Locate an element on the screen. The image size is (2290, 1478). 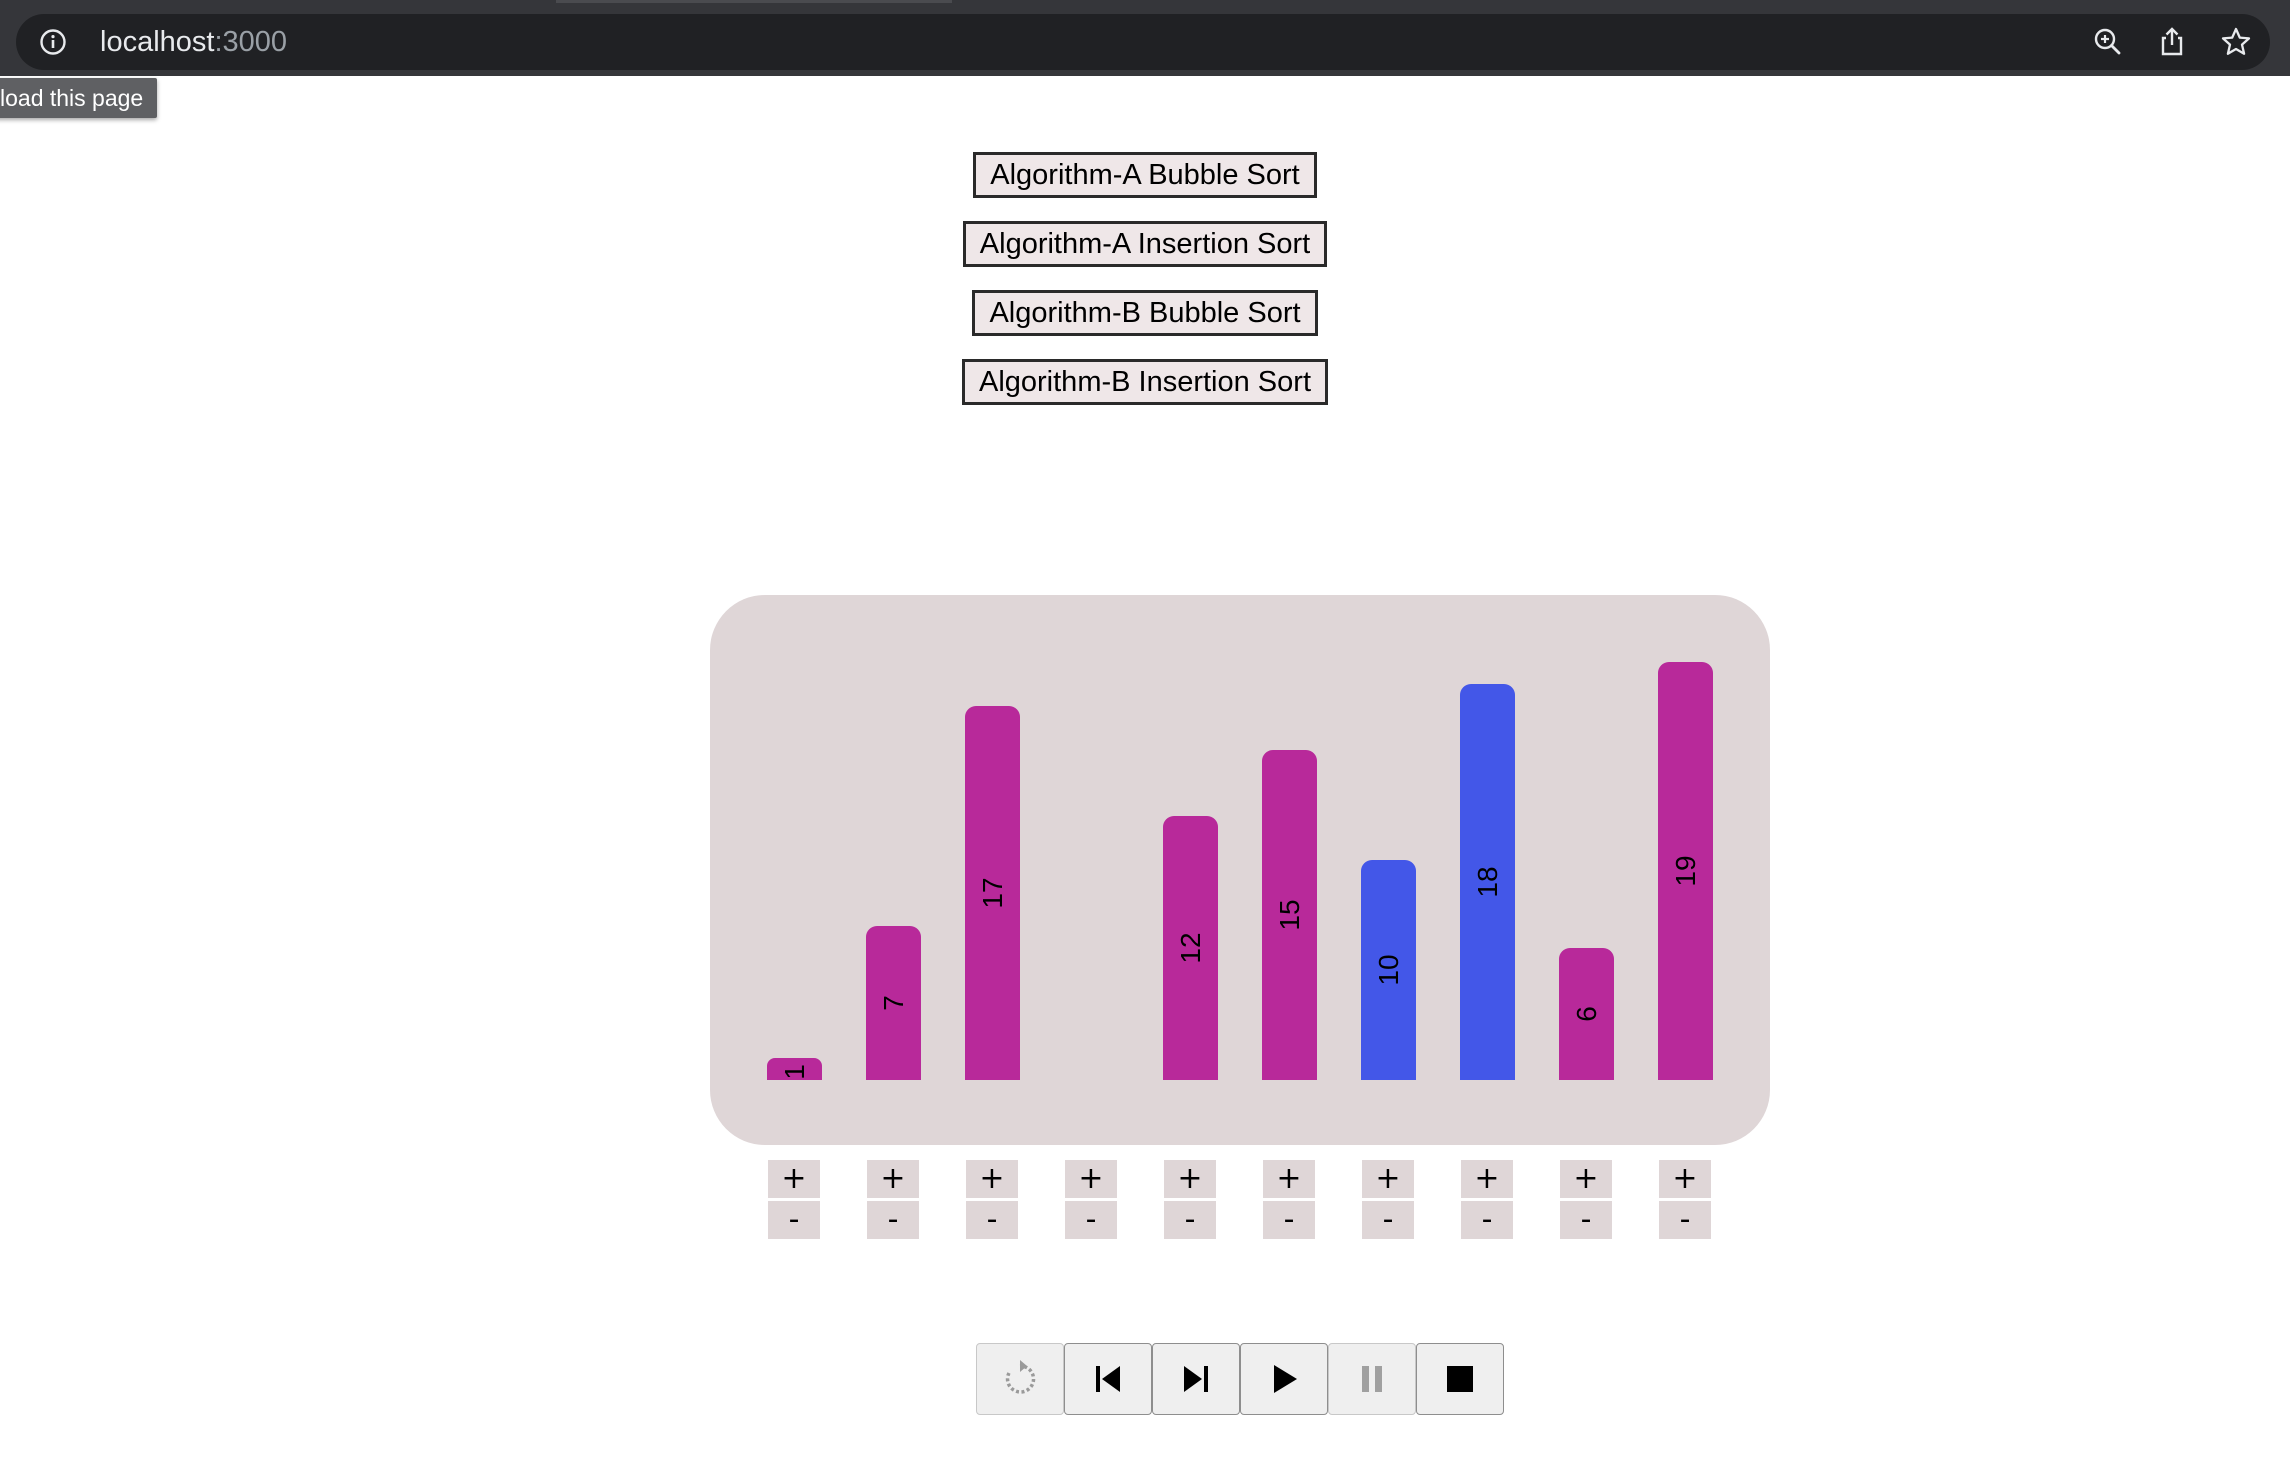
address-bar: localhost:3000 is located at coordinates (1143, 42).